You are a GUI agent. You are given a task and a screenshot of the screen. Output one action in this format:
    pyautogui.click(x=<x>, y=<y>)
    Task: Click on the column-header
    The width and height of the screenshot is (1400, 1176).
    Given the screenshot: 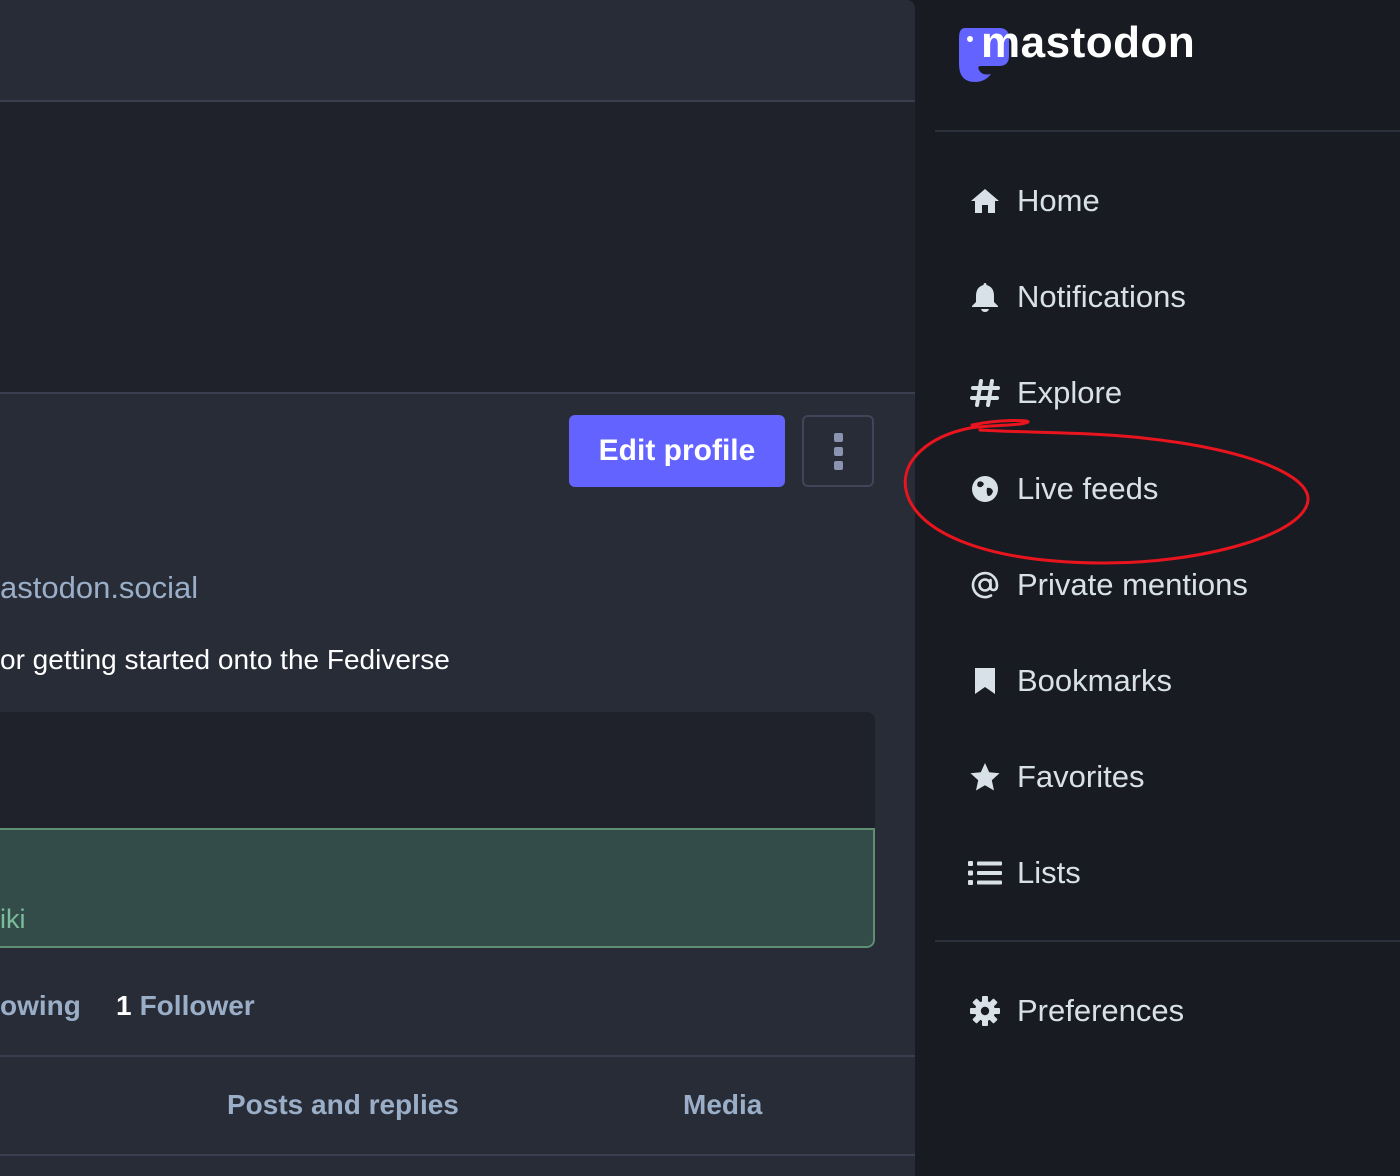 What is the action you would take?
    pyautogui.click(x=457, y=52)
    